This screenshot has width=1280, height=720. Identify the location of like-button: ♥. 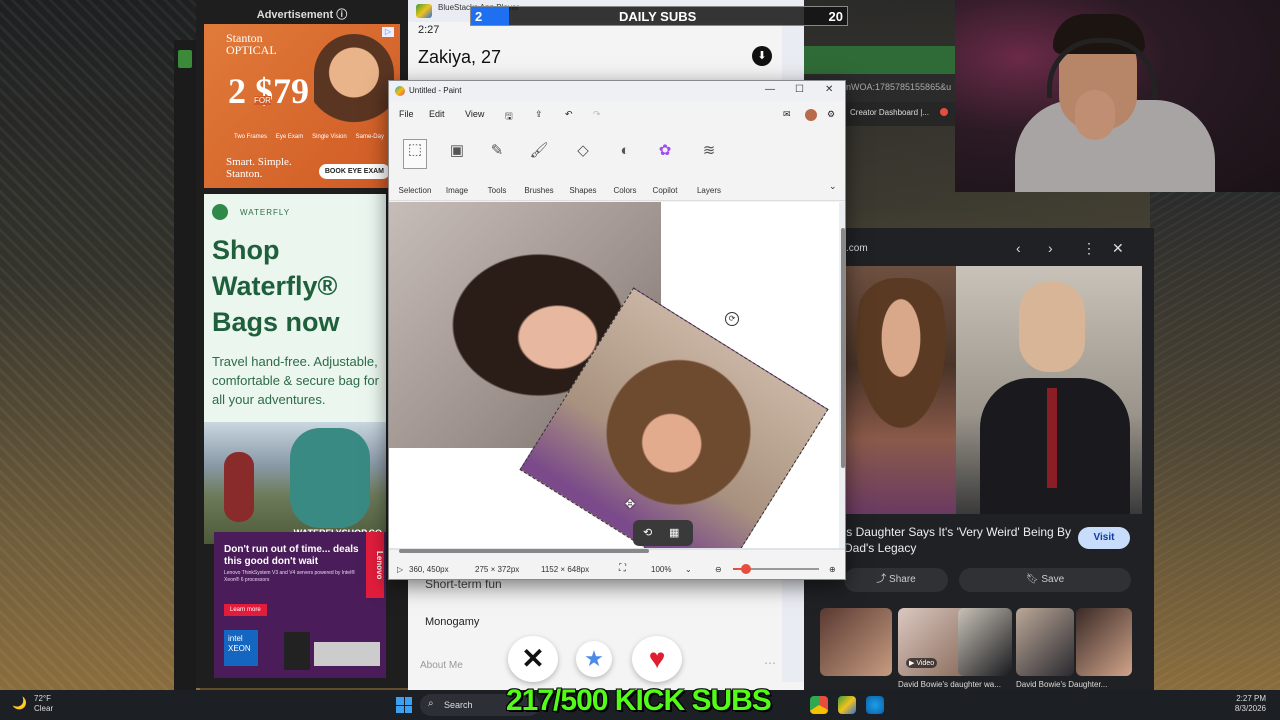
(657, 659).